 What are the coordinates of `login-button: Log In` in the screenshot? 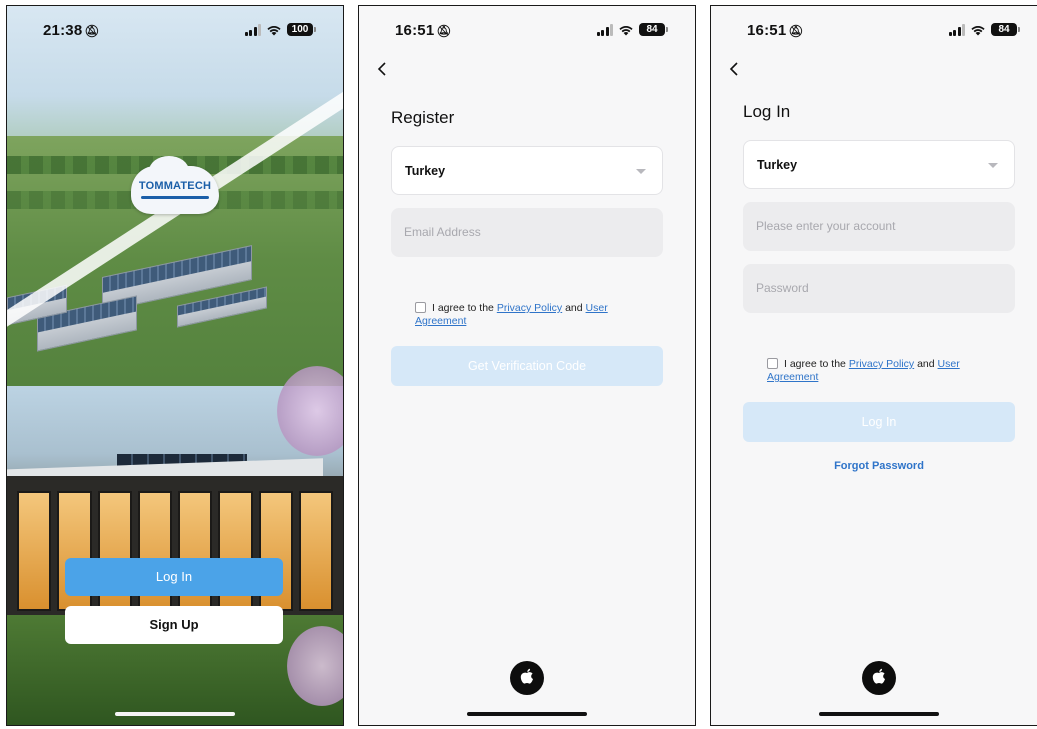 It's located at (174, 577).